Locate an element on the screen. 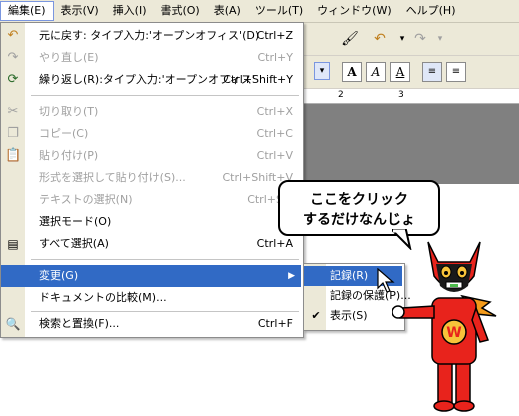 Image resolution: width=519 pixels, height=416 pixels. paste-icon: 📋 is located at coordinates (13, 155).